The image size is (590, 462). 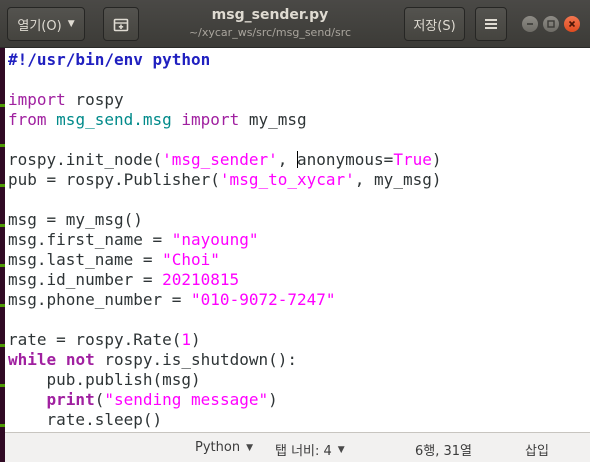 I want to click on hamburger-menu-icon, so click(x=491, y=24).